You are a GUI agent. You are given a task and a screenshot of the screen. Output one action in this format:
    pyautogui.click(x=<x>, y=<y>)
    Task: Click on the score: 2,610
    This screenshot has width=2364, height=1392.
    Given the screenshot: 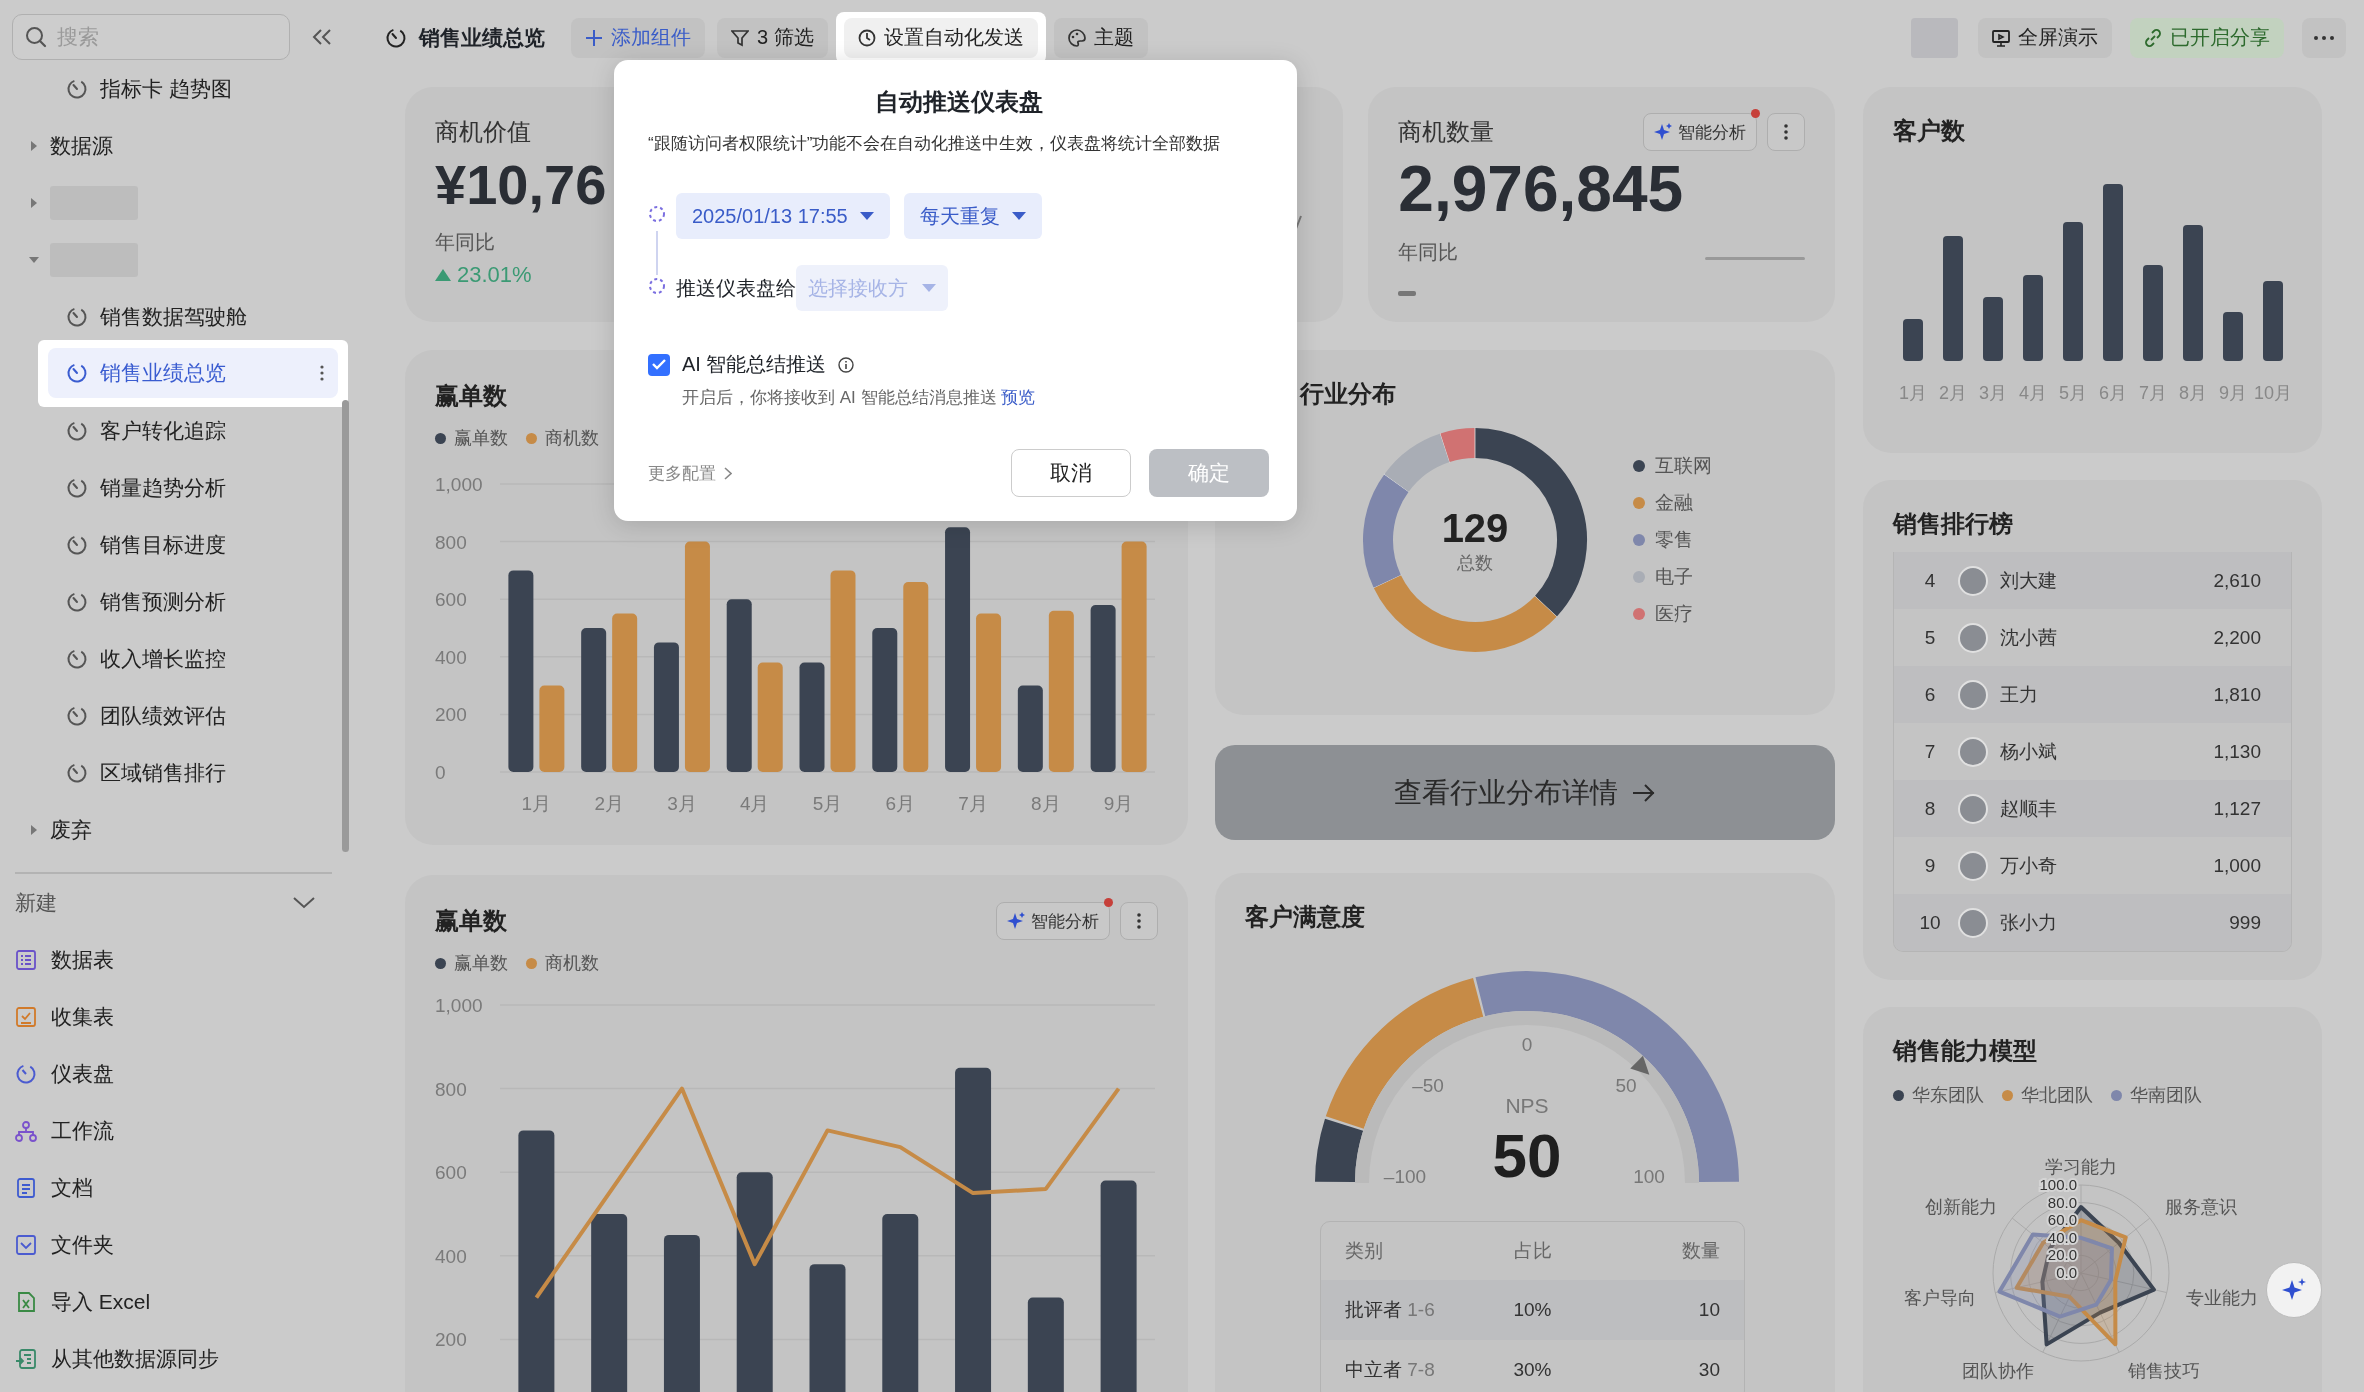 What is the action you would take?
    pyautogui.click(x=2237, y=580)
    